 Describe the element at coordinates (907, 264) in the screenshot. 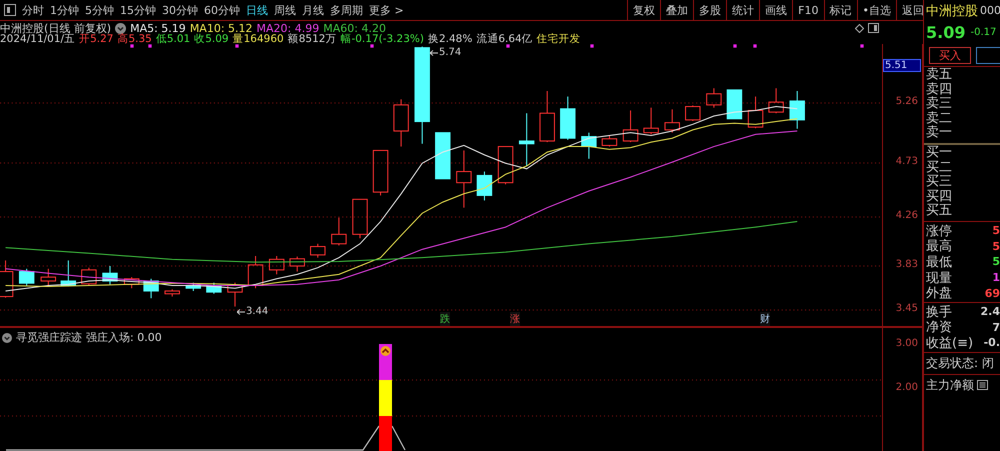

I see `price-axis-label: 3.83` at that location.